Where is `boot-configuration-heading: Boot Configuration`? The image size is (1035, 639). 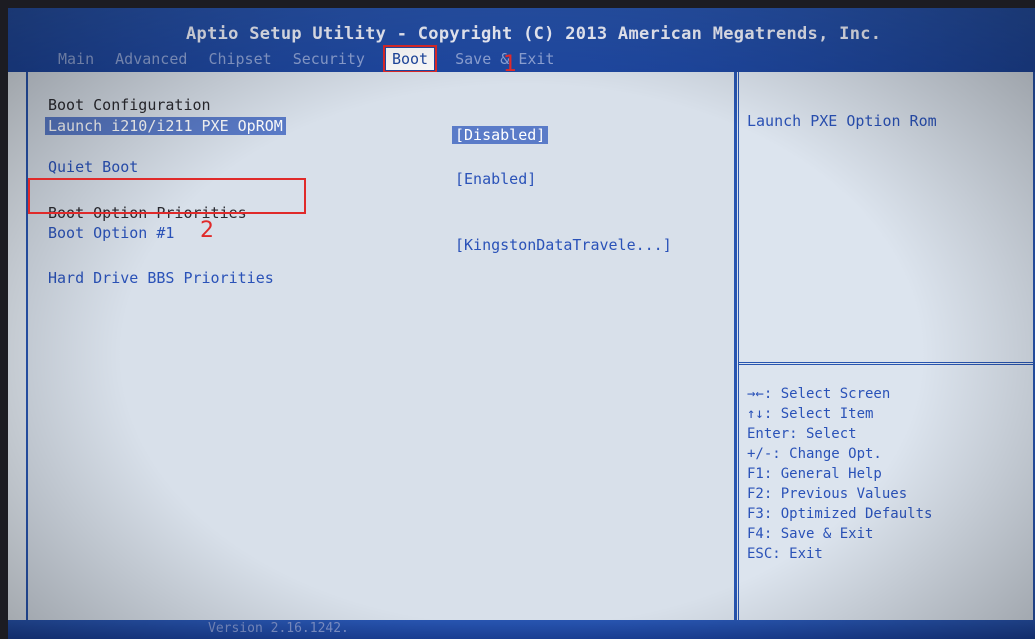
boot-configuration-heading: Boot Configuration is located at coordinates (129, 105).